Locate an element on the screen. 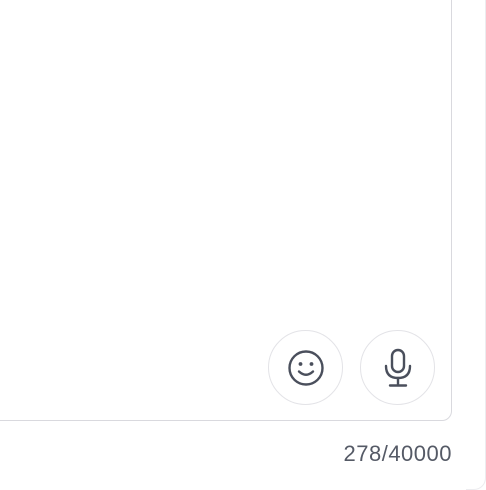 The image size is (486, 490). emoji-button is located at coordinates (305, 367).